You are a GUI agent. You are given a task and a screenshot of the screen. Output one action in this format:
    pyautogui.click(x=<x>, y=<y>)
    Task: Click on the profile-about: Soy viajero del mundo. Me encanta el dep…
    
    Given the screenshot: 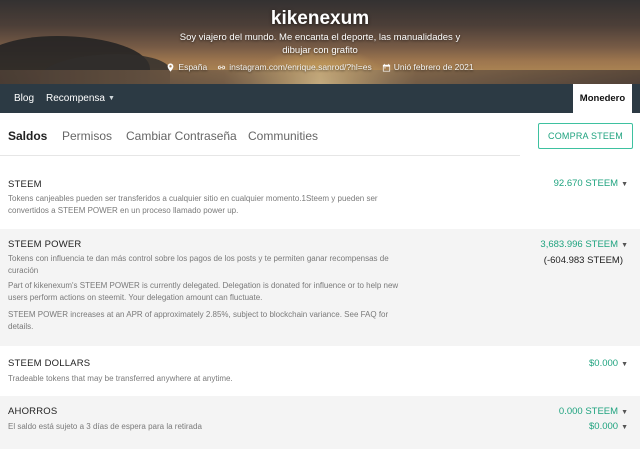 What is the action you would take?
    pyautogui.click(x=320, y=44)
    